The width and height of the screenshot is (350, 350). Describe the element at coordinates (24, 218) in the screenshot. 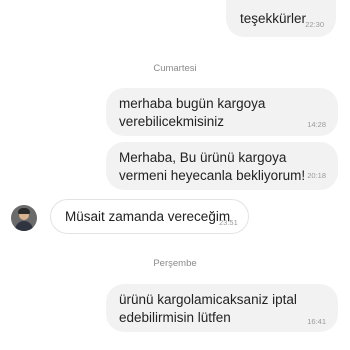

I see `avatar` at that location.